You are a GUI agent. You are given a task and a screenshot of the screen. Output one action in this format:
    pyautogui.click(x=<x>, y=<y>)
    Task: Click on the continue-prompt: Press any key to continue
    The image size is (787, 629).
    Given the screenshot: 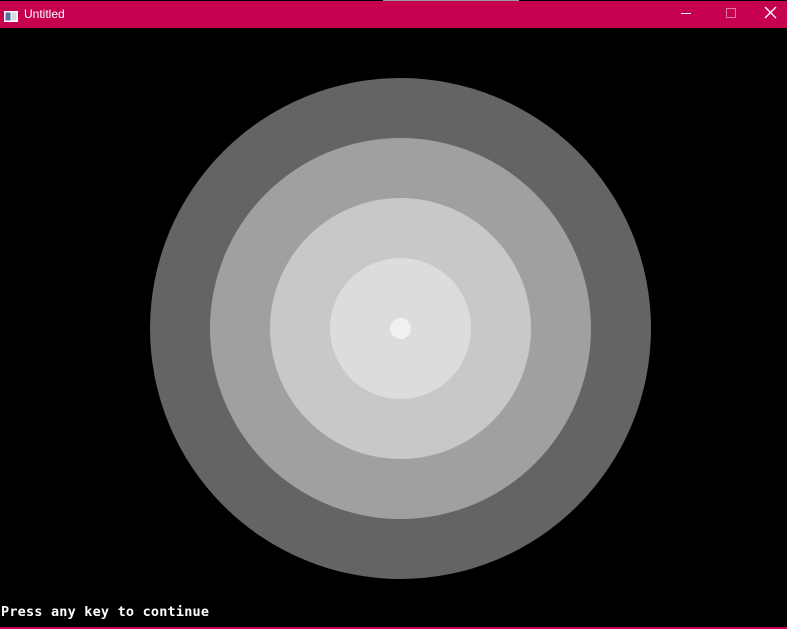 What is the action you would take?
    pyautogui.click(x=105, y=612)
    